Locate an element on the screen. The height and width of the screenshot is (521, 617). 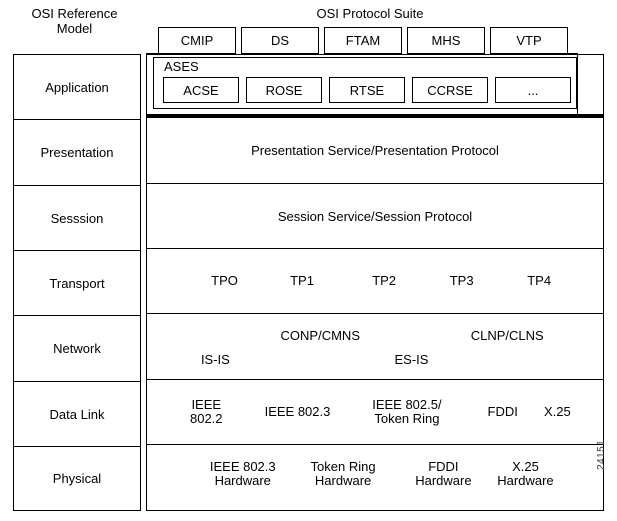
physical-token-ring-hardware: Token Ring Hardware is located at coordinates (343, 473).